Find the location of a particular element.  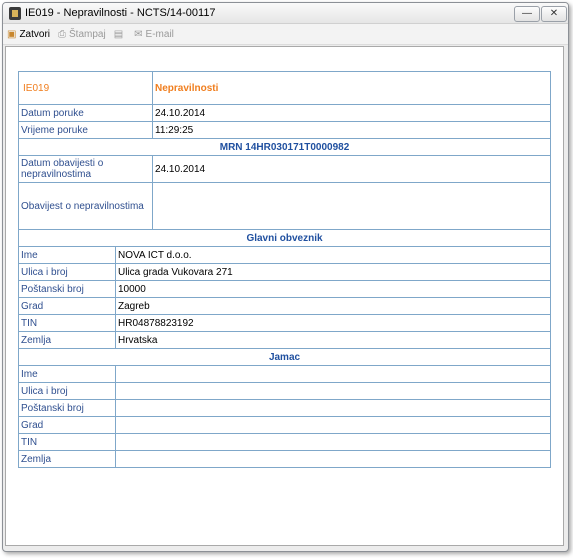

glavni-tin-label: TIN is located at coordinates (67, 323).